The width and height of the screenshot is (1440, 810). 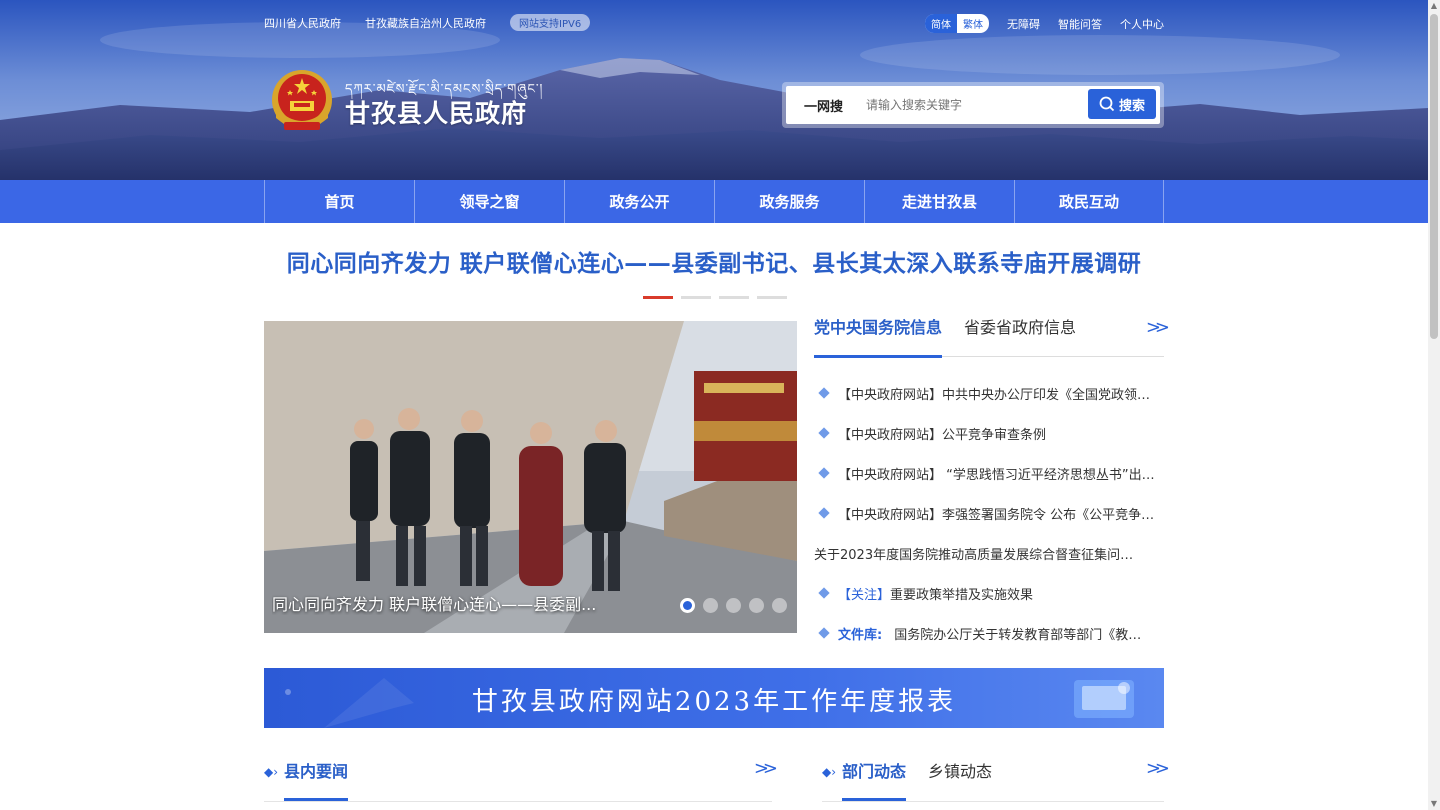 What do you see at coordinates (989, 433) in the screenshot?
I see `list-item: 【中央政府网站】公平竞争审查条例` at bounding box center [989, 433].